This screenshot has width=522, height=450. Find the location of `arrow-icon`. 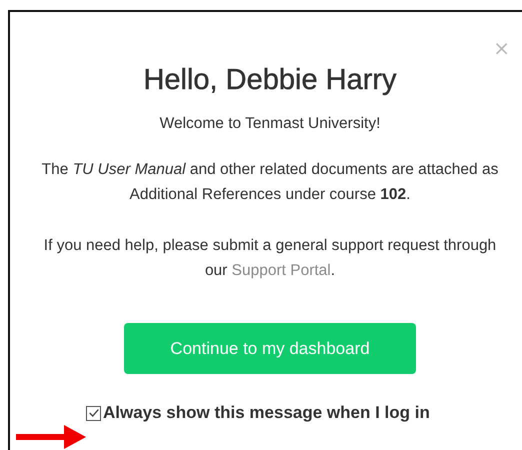

arrow-icon is located at coordinates (51, 437).